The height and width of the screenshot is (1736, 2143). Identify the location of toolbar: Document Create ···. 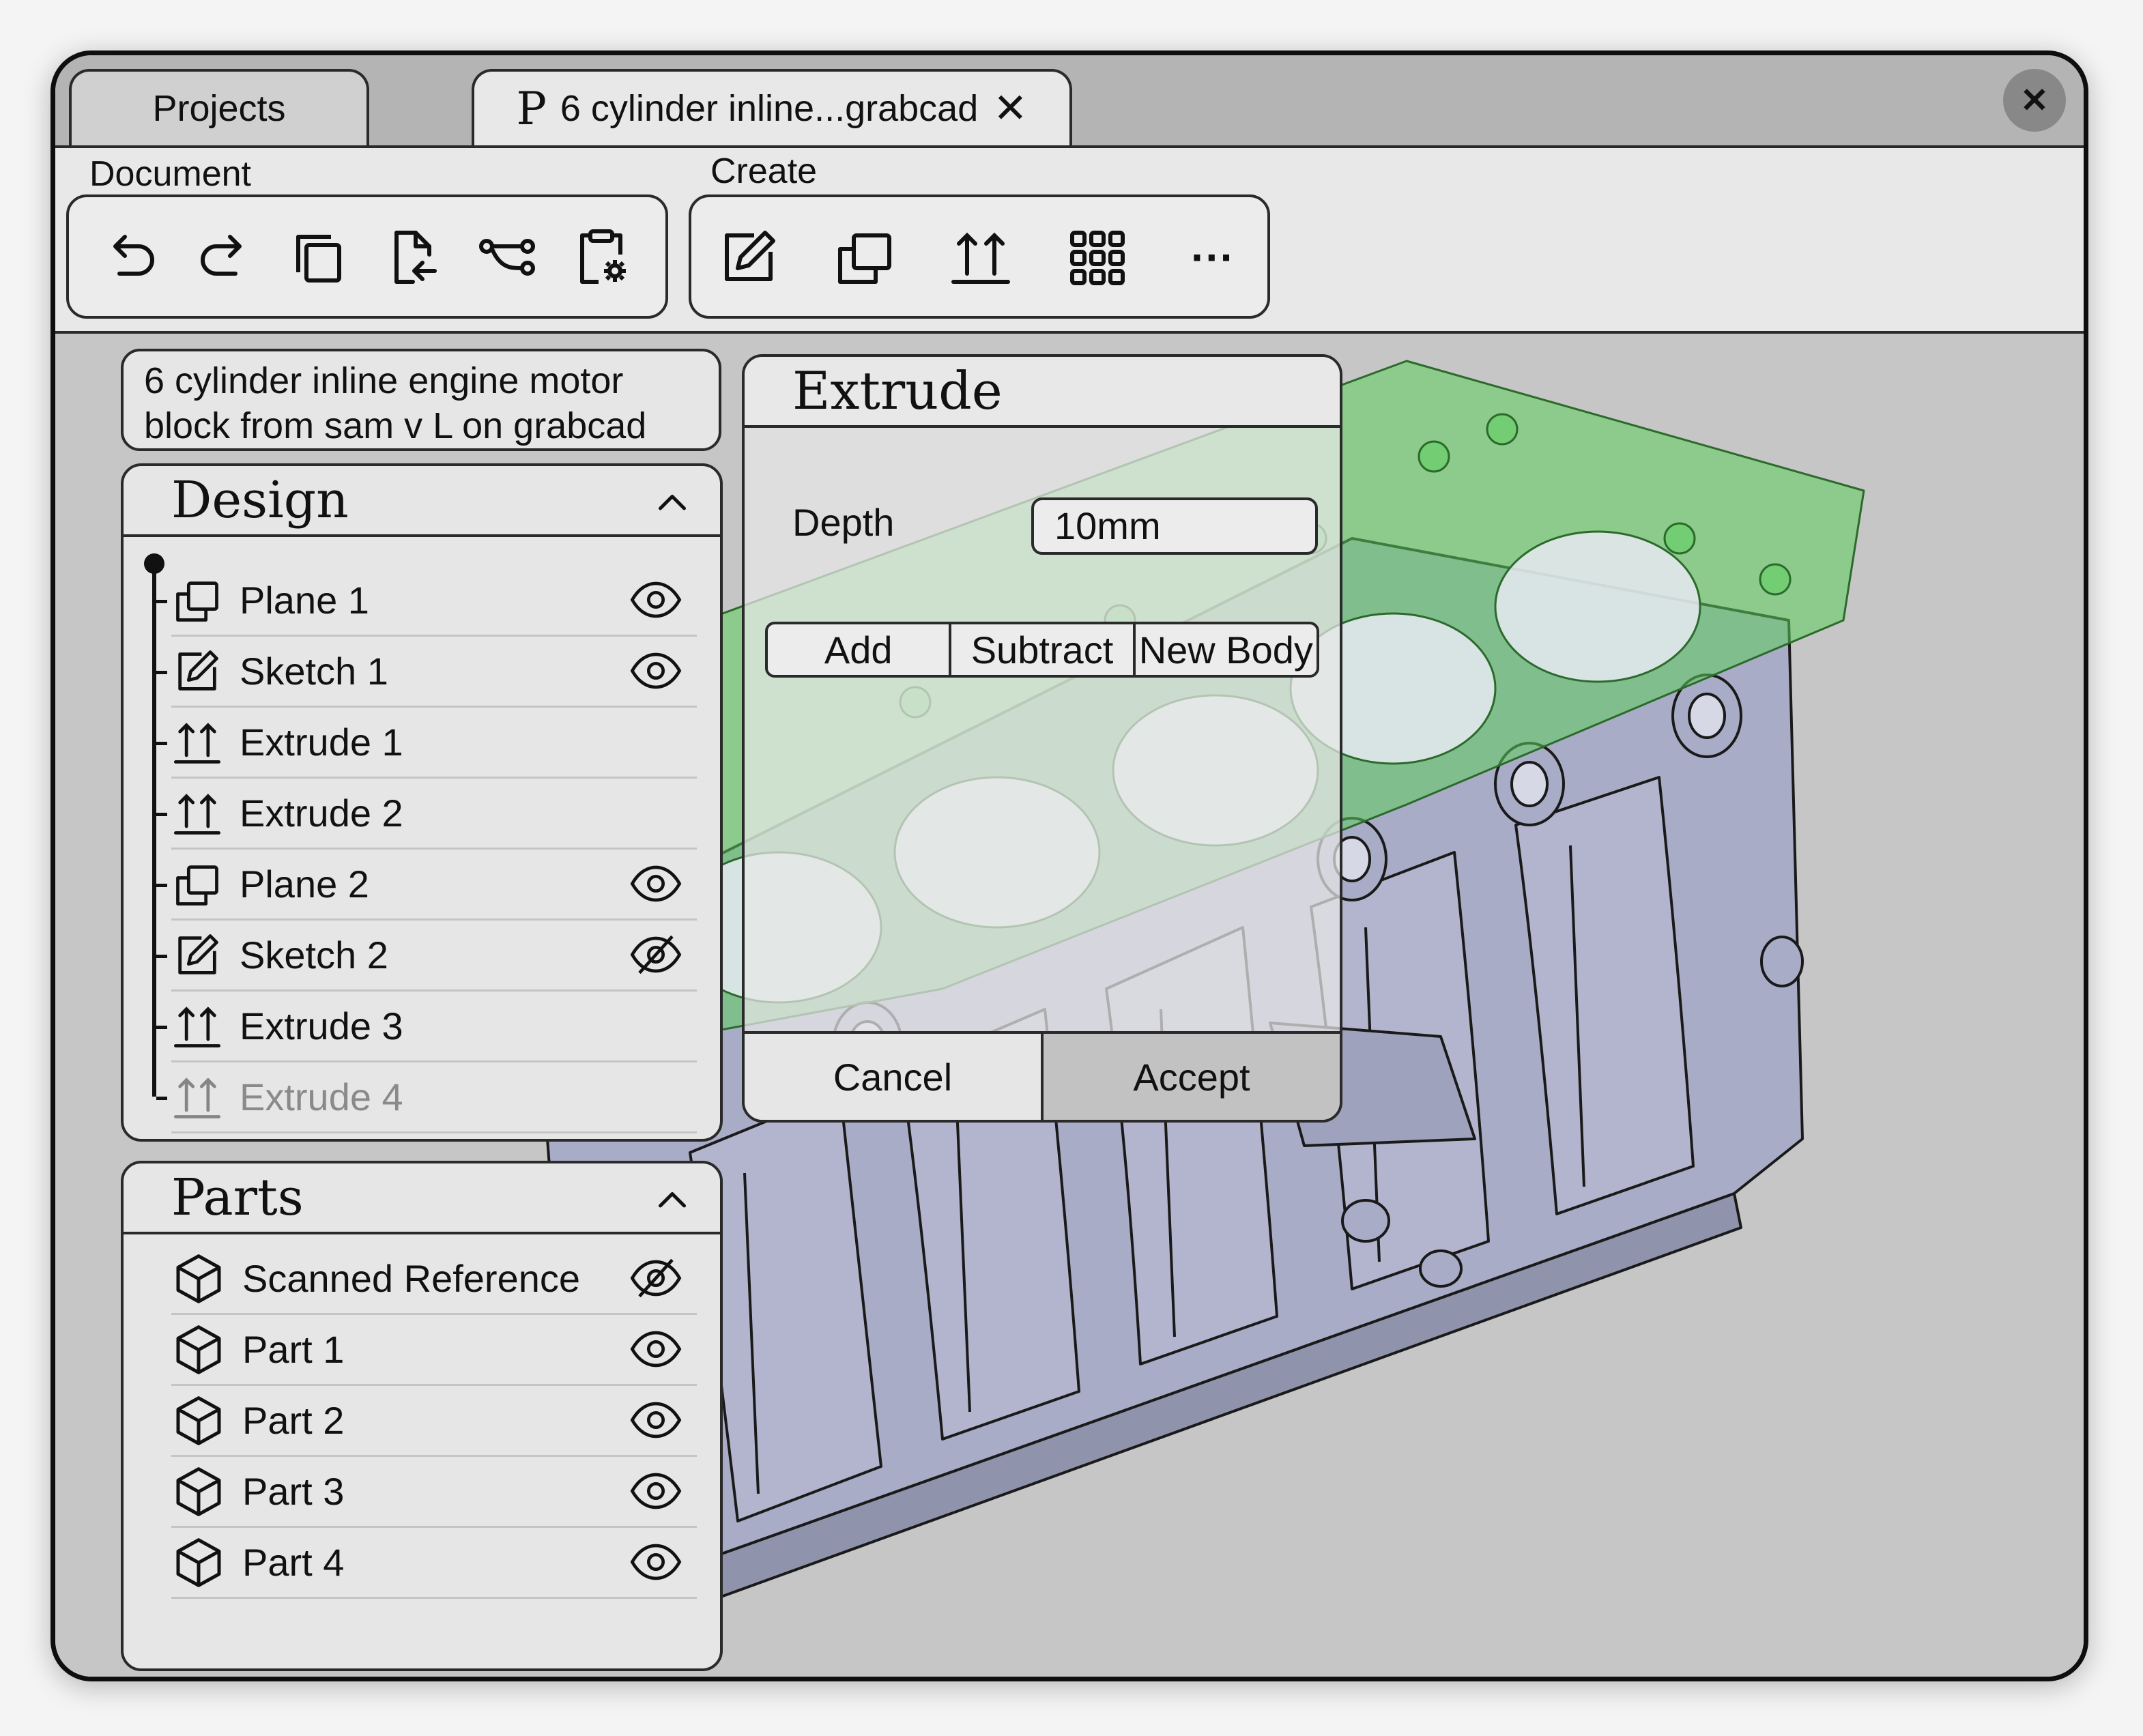
(1069, 239).